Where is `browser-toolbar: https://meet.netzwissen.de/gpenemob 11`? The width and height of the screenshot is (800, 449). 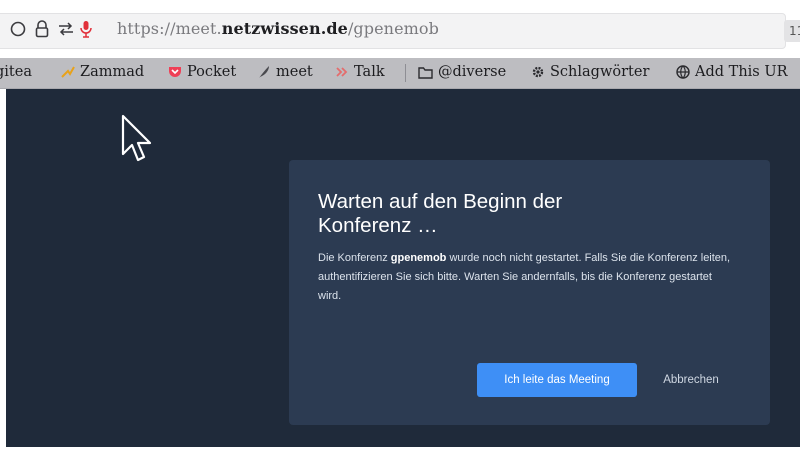
browser-toolbar: https://meet.netzwissen.de/gpenemob 11 is located at coordinates (400, 29).